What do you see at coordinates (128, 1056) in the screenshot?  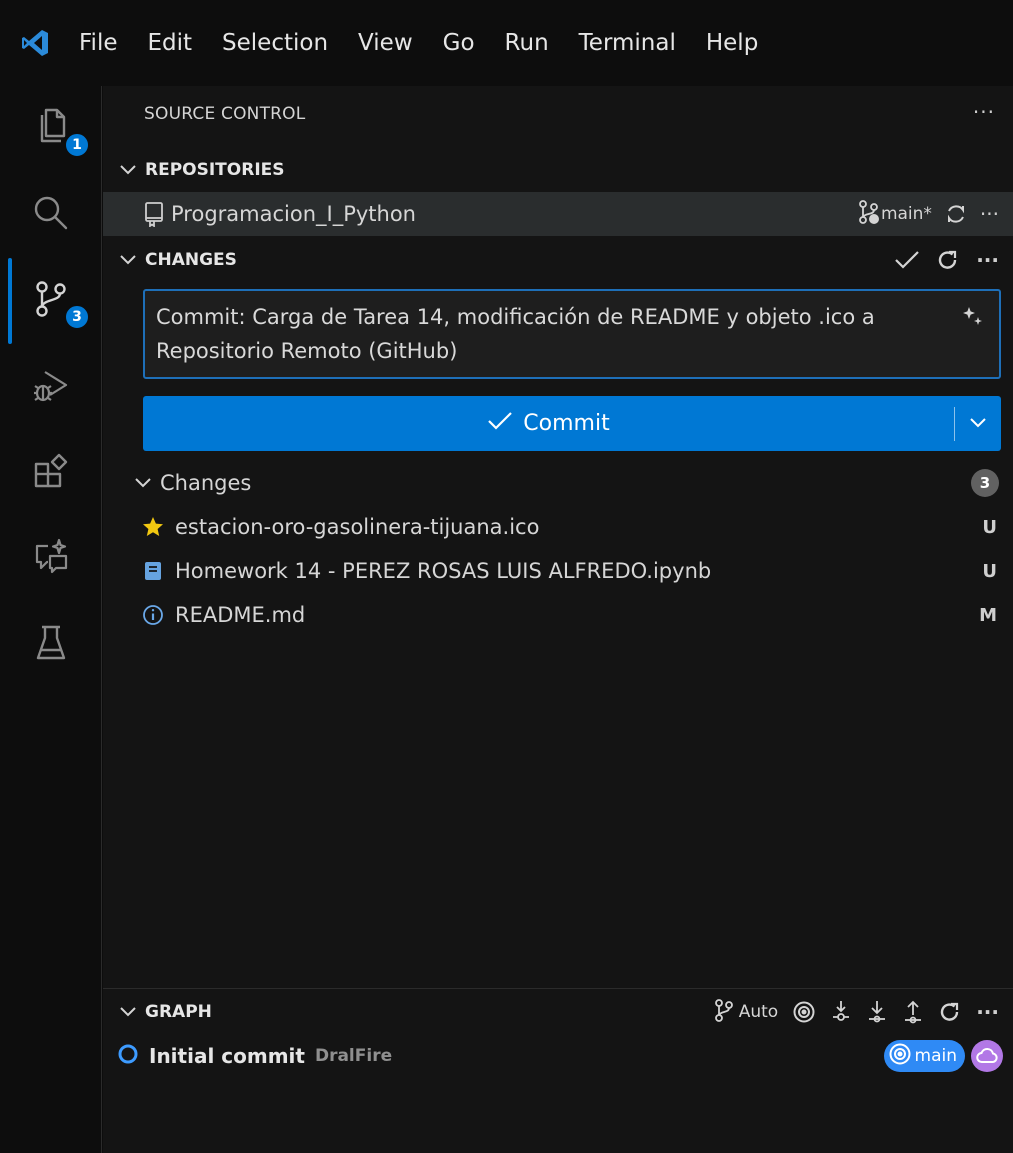 I see `commit-node-icon` at bounding box center [128, 1056].